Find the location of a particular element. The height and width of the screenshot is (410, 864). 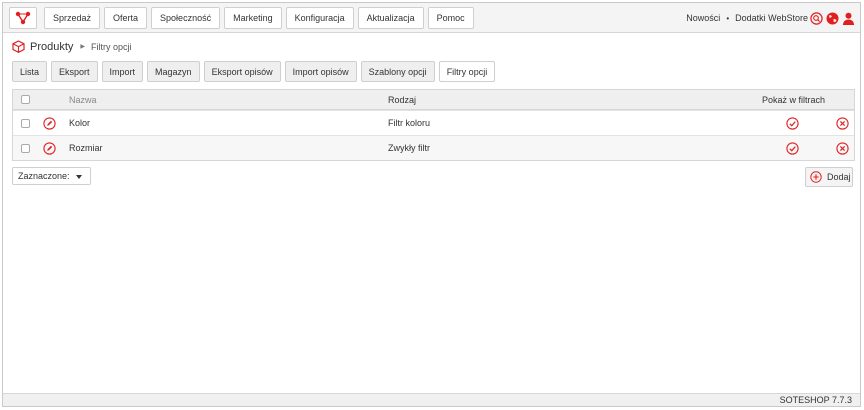

user-icon is located at coordinates (848, 18).